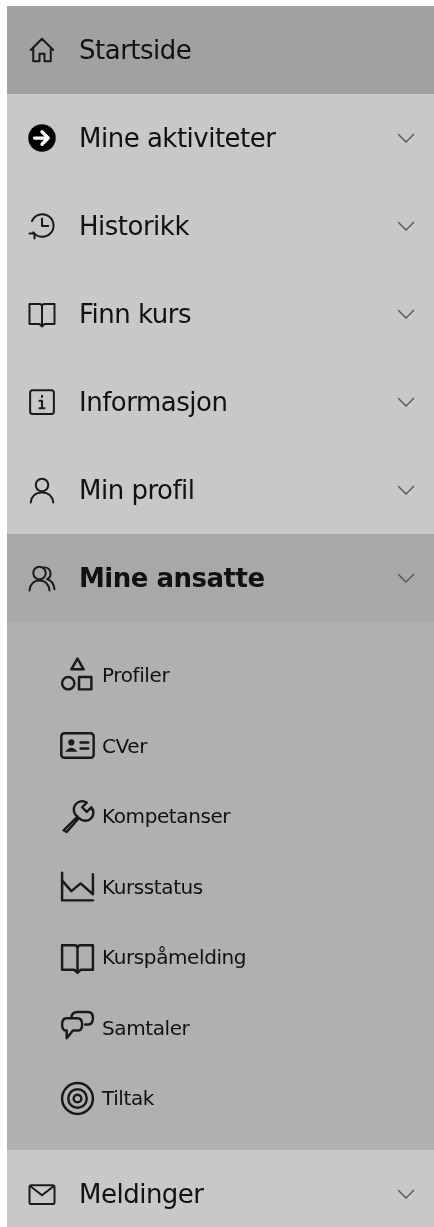 Image resolution: width=434 pixels, height=1227 pixels. I want to click on menu-item: Historikk, so click(220, 226).